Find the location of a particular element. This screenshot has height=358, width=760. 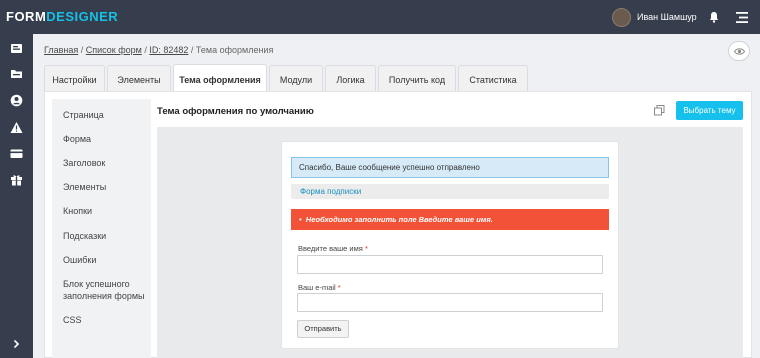

page-title: Тема оформления по умолчанию is located at coordinates (235, 111).